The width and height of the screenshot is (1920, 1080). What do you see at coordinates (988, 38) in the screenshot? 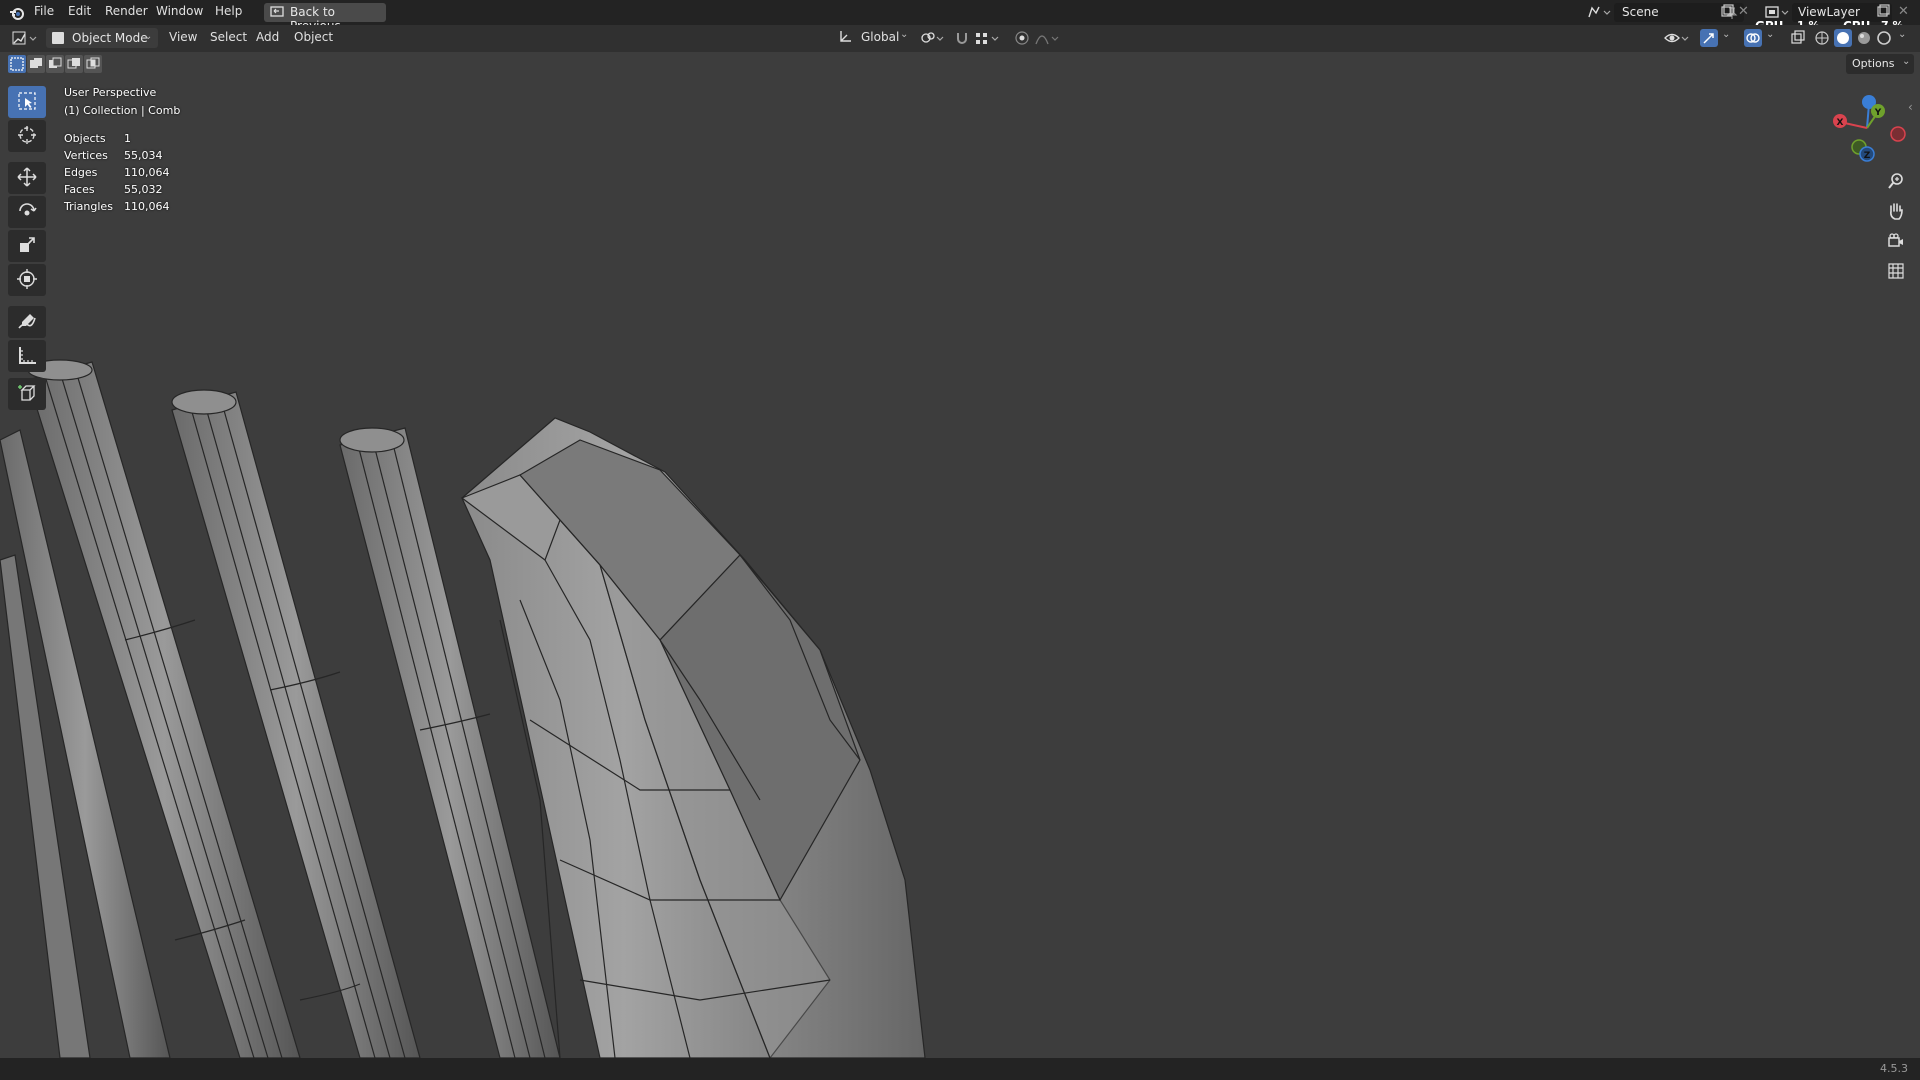
I see `snap-target-icon` at bounding box center [988, 38].